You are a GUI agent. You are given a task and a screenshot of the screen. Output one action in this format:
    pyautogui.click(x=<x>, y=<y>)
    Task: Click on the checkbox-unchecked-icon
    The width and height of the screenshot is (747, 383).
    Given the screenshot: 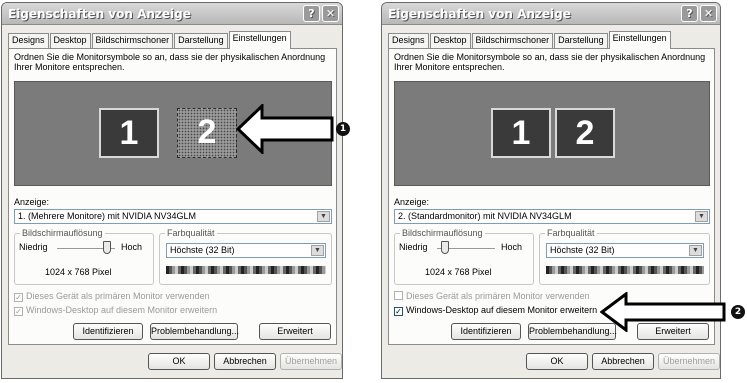 What is the action you would take?
    pyautogui.click(x=398, y=295)
    